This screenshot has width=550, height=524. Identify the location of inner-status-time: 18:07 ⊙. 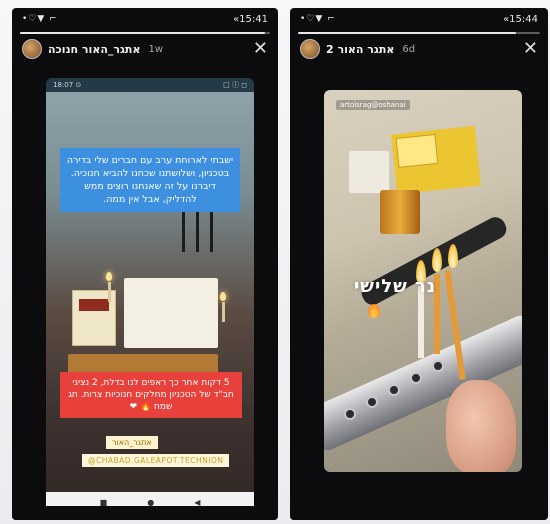
(67, 85).